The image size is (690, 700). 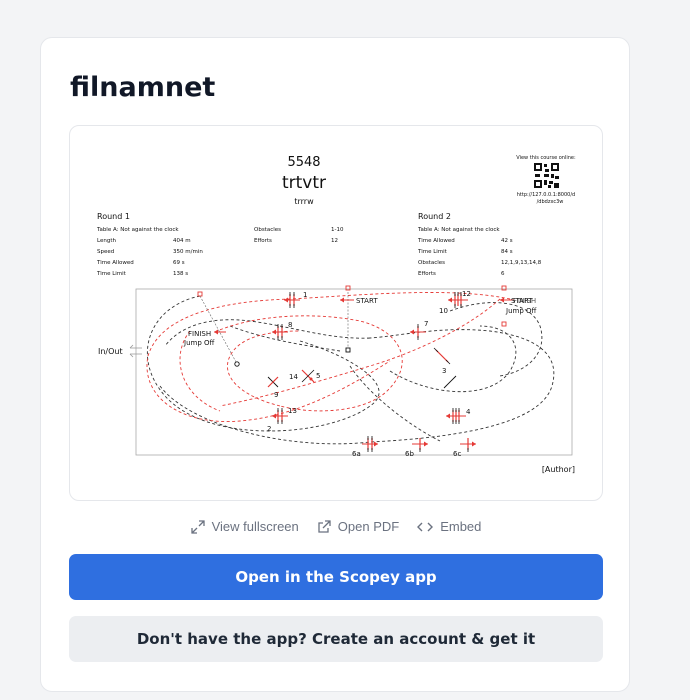 I want to click on svg-text: 10, so click(x=443, y=311).